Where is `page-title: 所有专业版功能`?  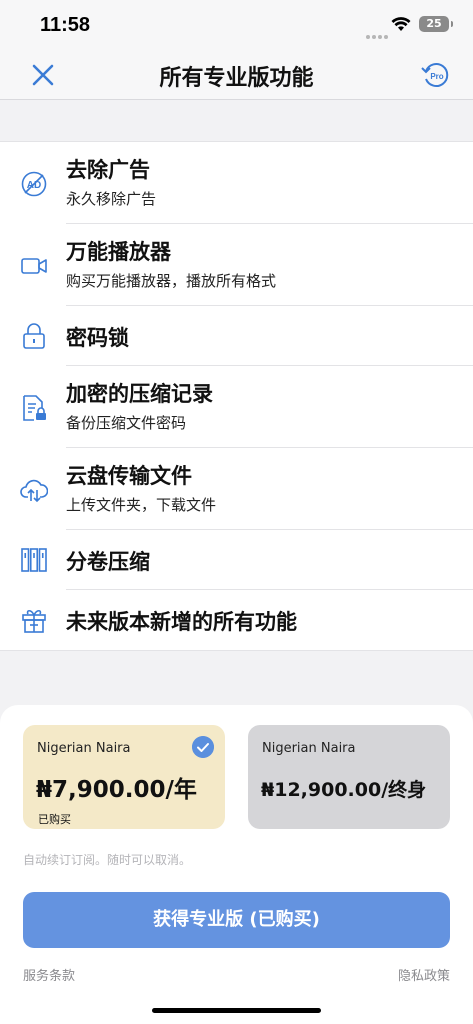 page-title: 所有专业版功能 is located at coordinates (236, 78).